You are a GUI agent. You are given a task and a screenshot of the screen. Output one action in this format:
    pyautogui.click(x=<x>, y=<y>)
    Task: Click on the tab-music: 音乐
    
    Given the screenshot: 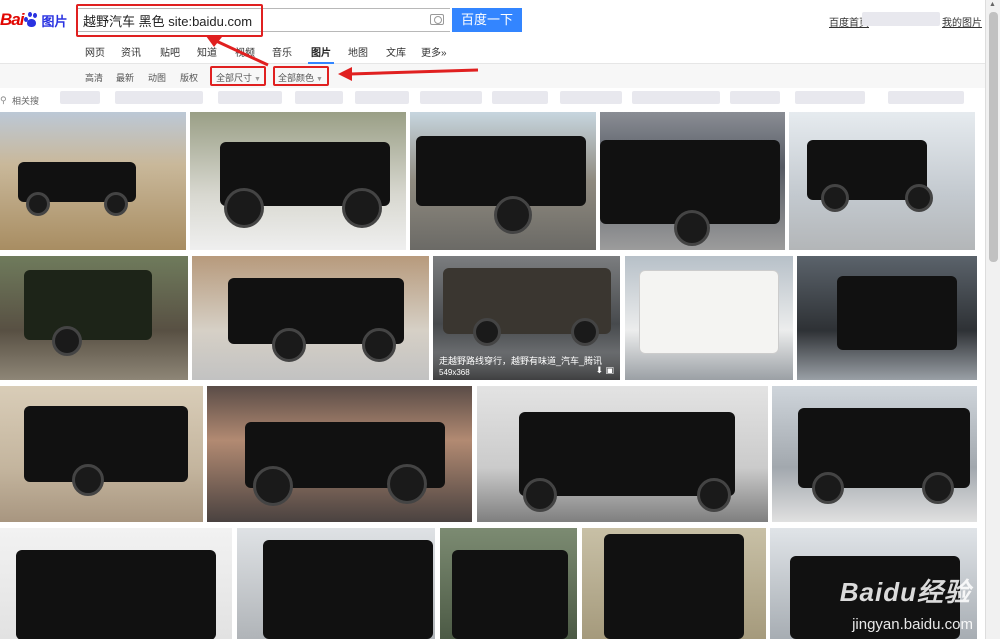 What is the action you would take?
    pyautogui.click(x=282, y=51)
    